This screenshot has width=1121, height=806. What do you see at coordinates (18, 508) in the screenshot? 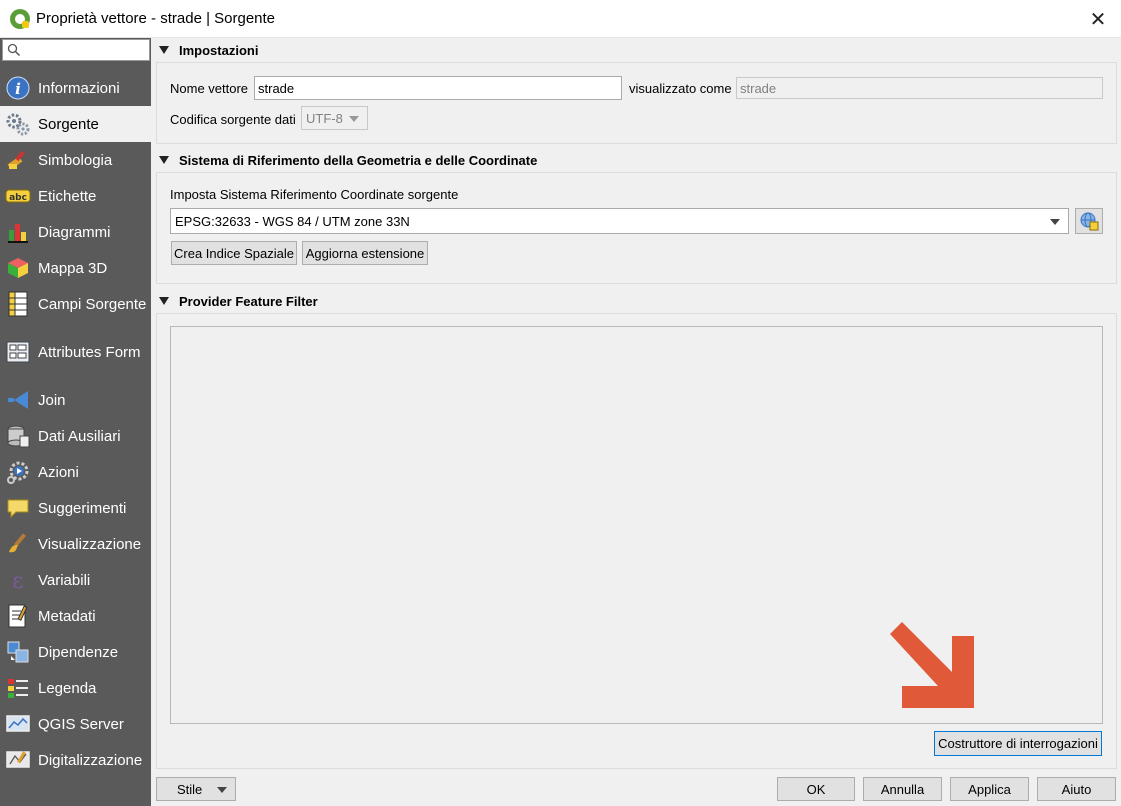
I see `tooltip-bubble-icon` at bounding box center [18, 508].